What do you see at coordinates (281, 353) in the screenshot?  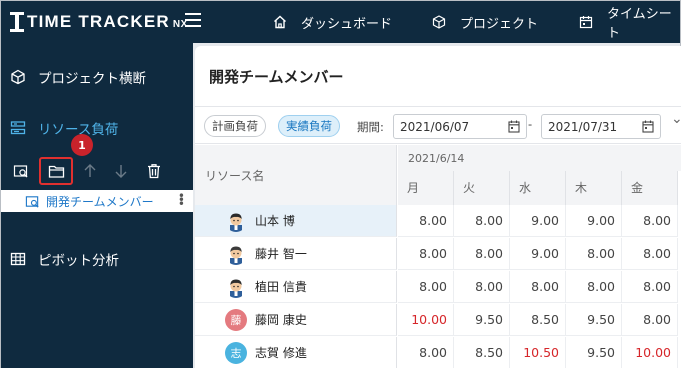 I see `resource-name: 志賀 修進` at bounding box center [281, 353].